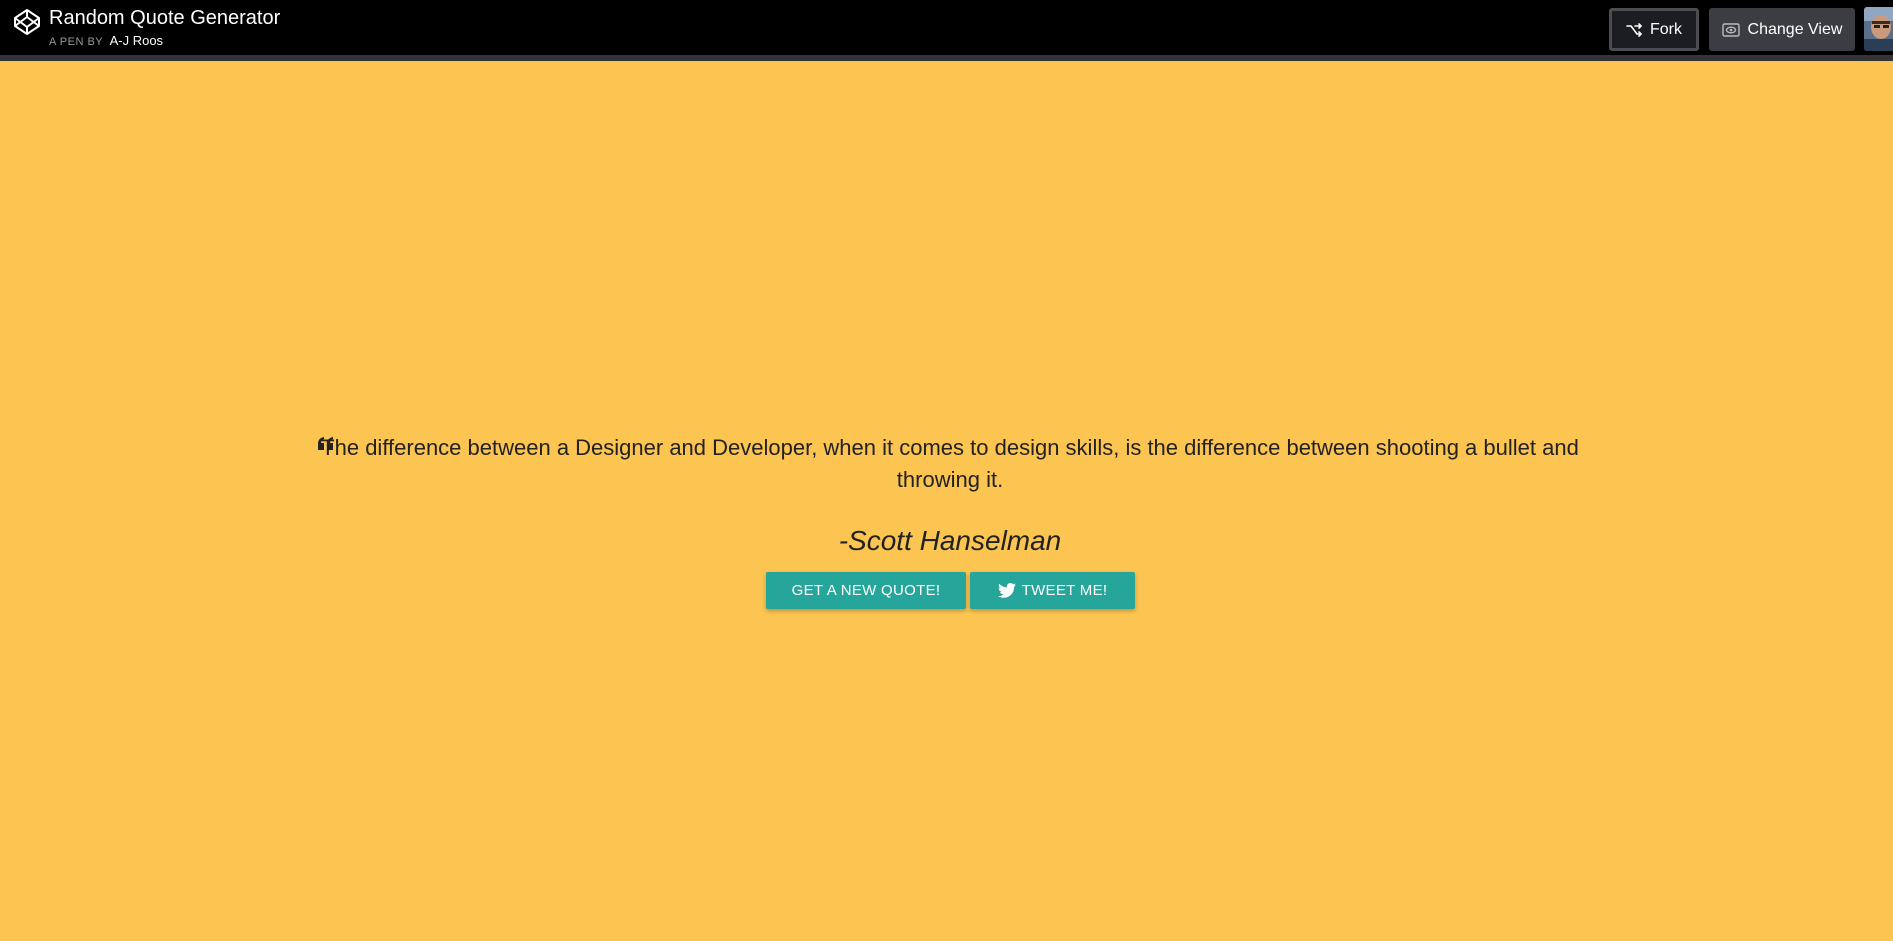  What do you see at coordinates (1064, 590) in the screenshot?
I see `tweet-label: TWEET ME!` at bounding box center [1064, 590].